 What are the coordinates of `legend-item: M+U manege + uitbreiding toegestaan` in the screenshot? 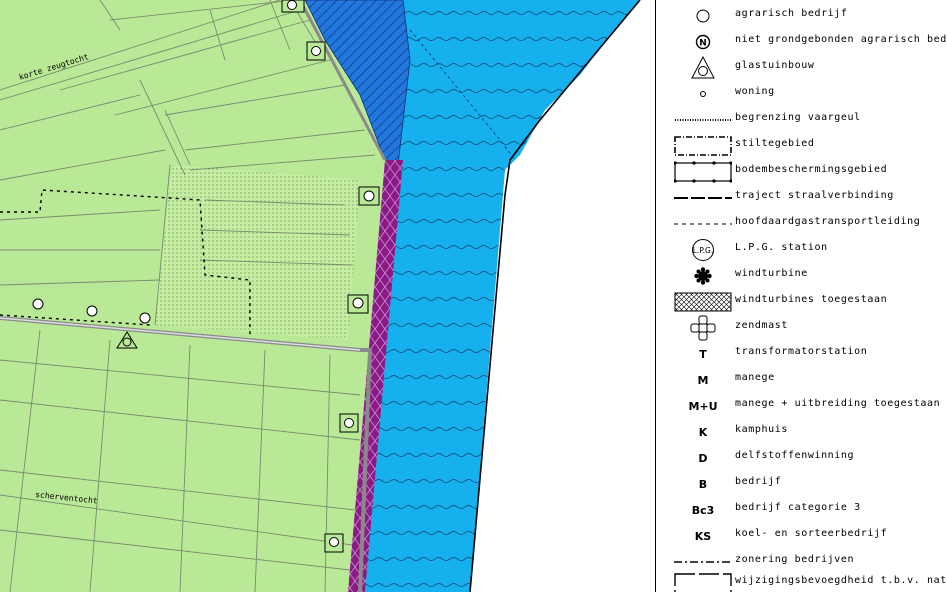 It's located at (801, 406).